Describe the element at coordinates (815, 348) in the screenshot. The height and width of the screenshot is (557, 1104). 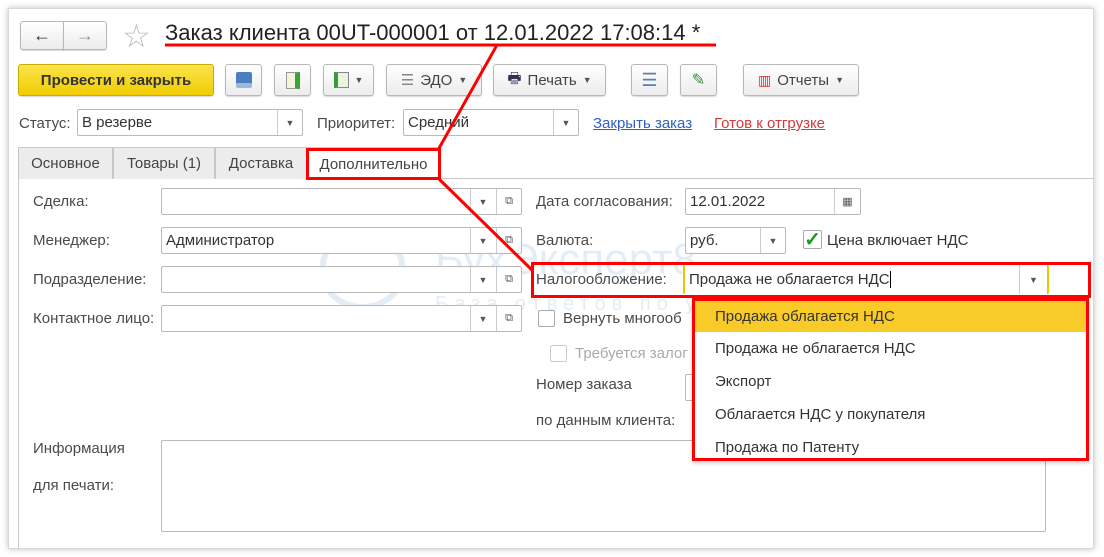
I see `option-label: Продажа не облагается НДС` at that location.